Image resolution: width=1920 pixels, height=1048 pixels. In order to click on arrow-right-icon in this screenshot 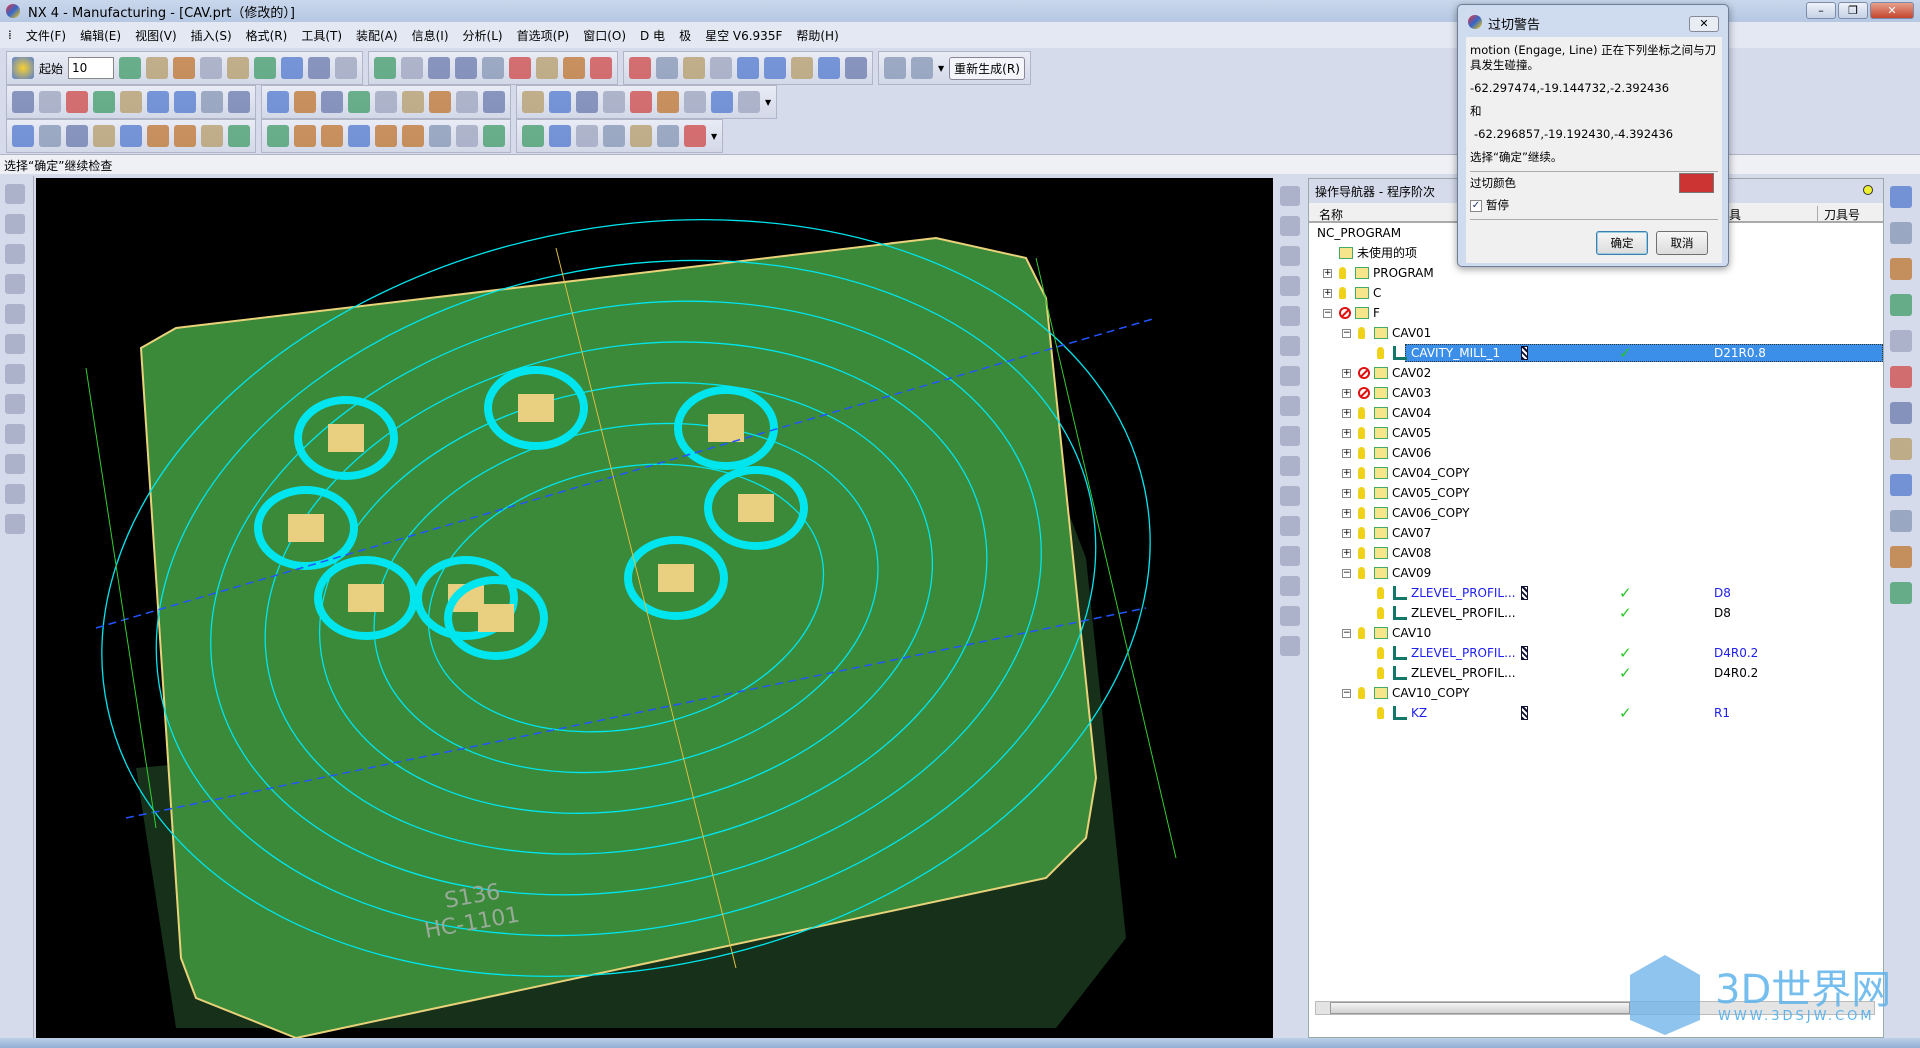, I will do `click(131, 102)`.